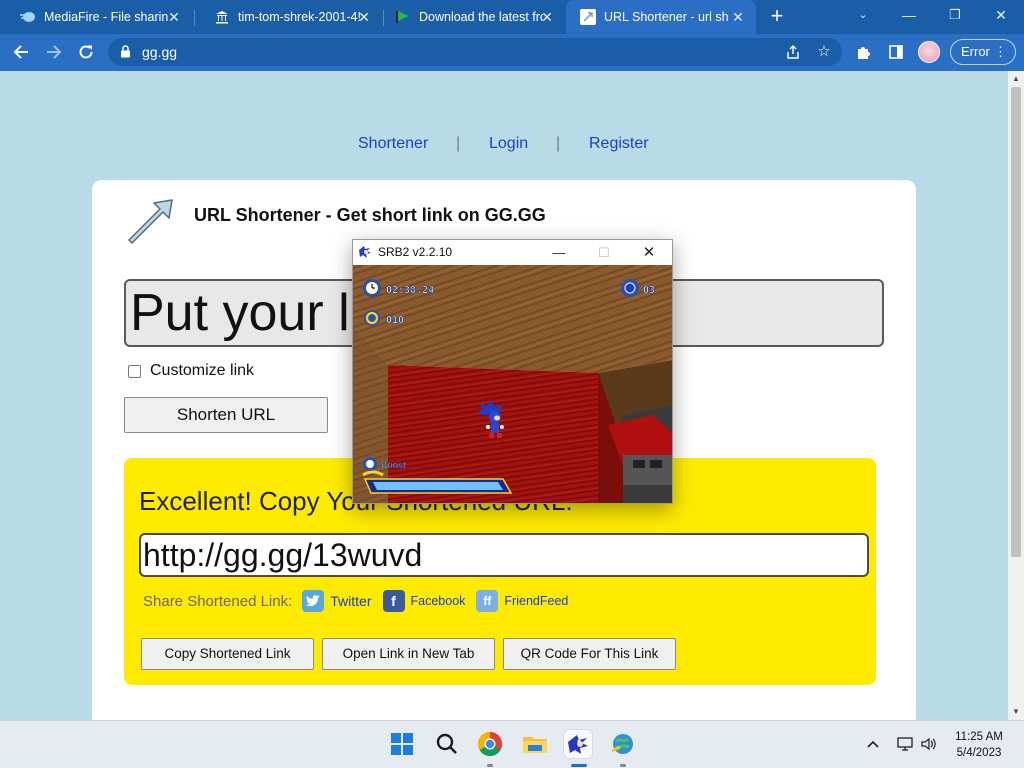  I want to click on browser-toolbar: gg.gg ☆ Error ⋮, so click(512, 52).